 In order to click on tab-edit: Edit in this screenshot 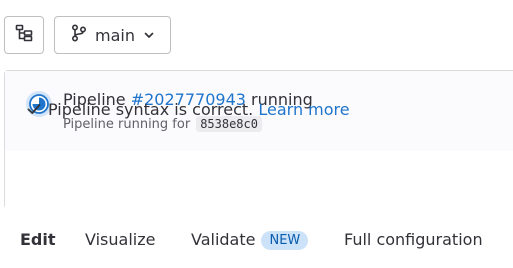, I will do `click(38, 239)`.